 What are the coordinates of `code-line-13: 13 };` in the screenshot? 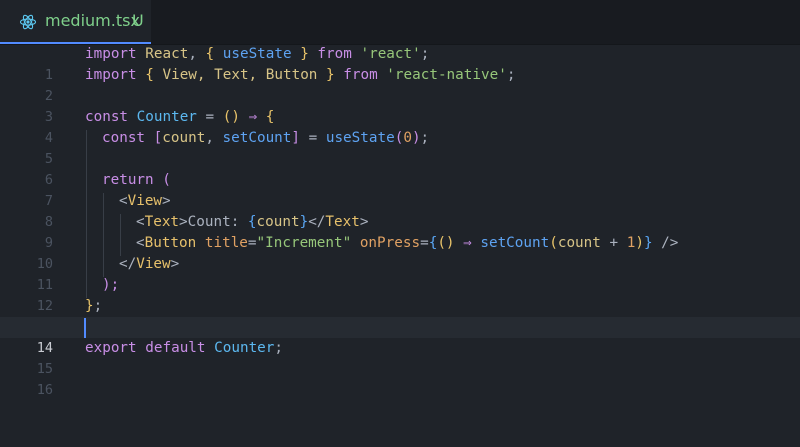 It's located at (400, 315).